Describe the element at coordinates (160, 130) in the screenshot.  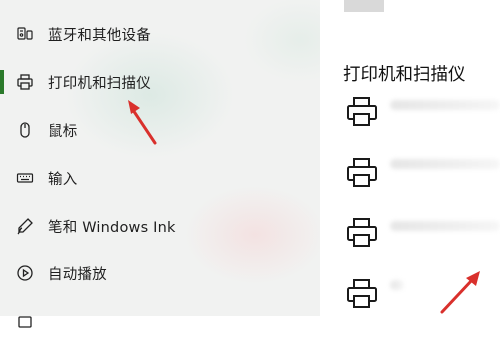
I see `sidebar-item-mouse: 鼠标` at that location.